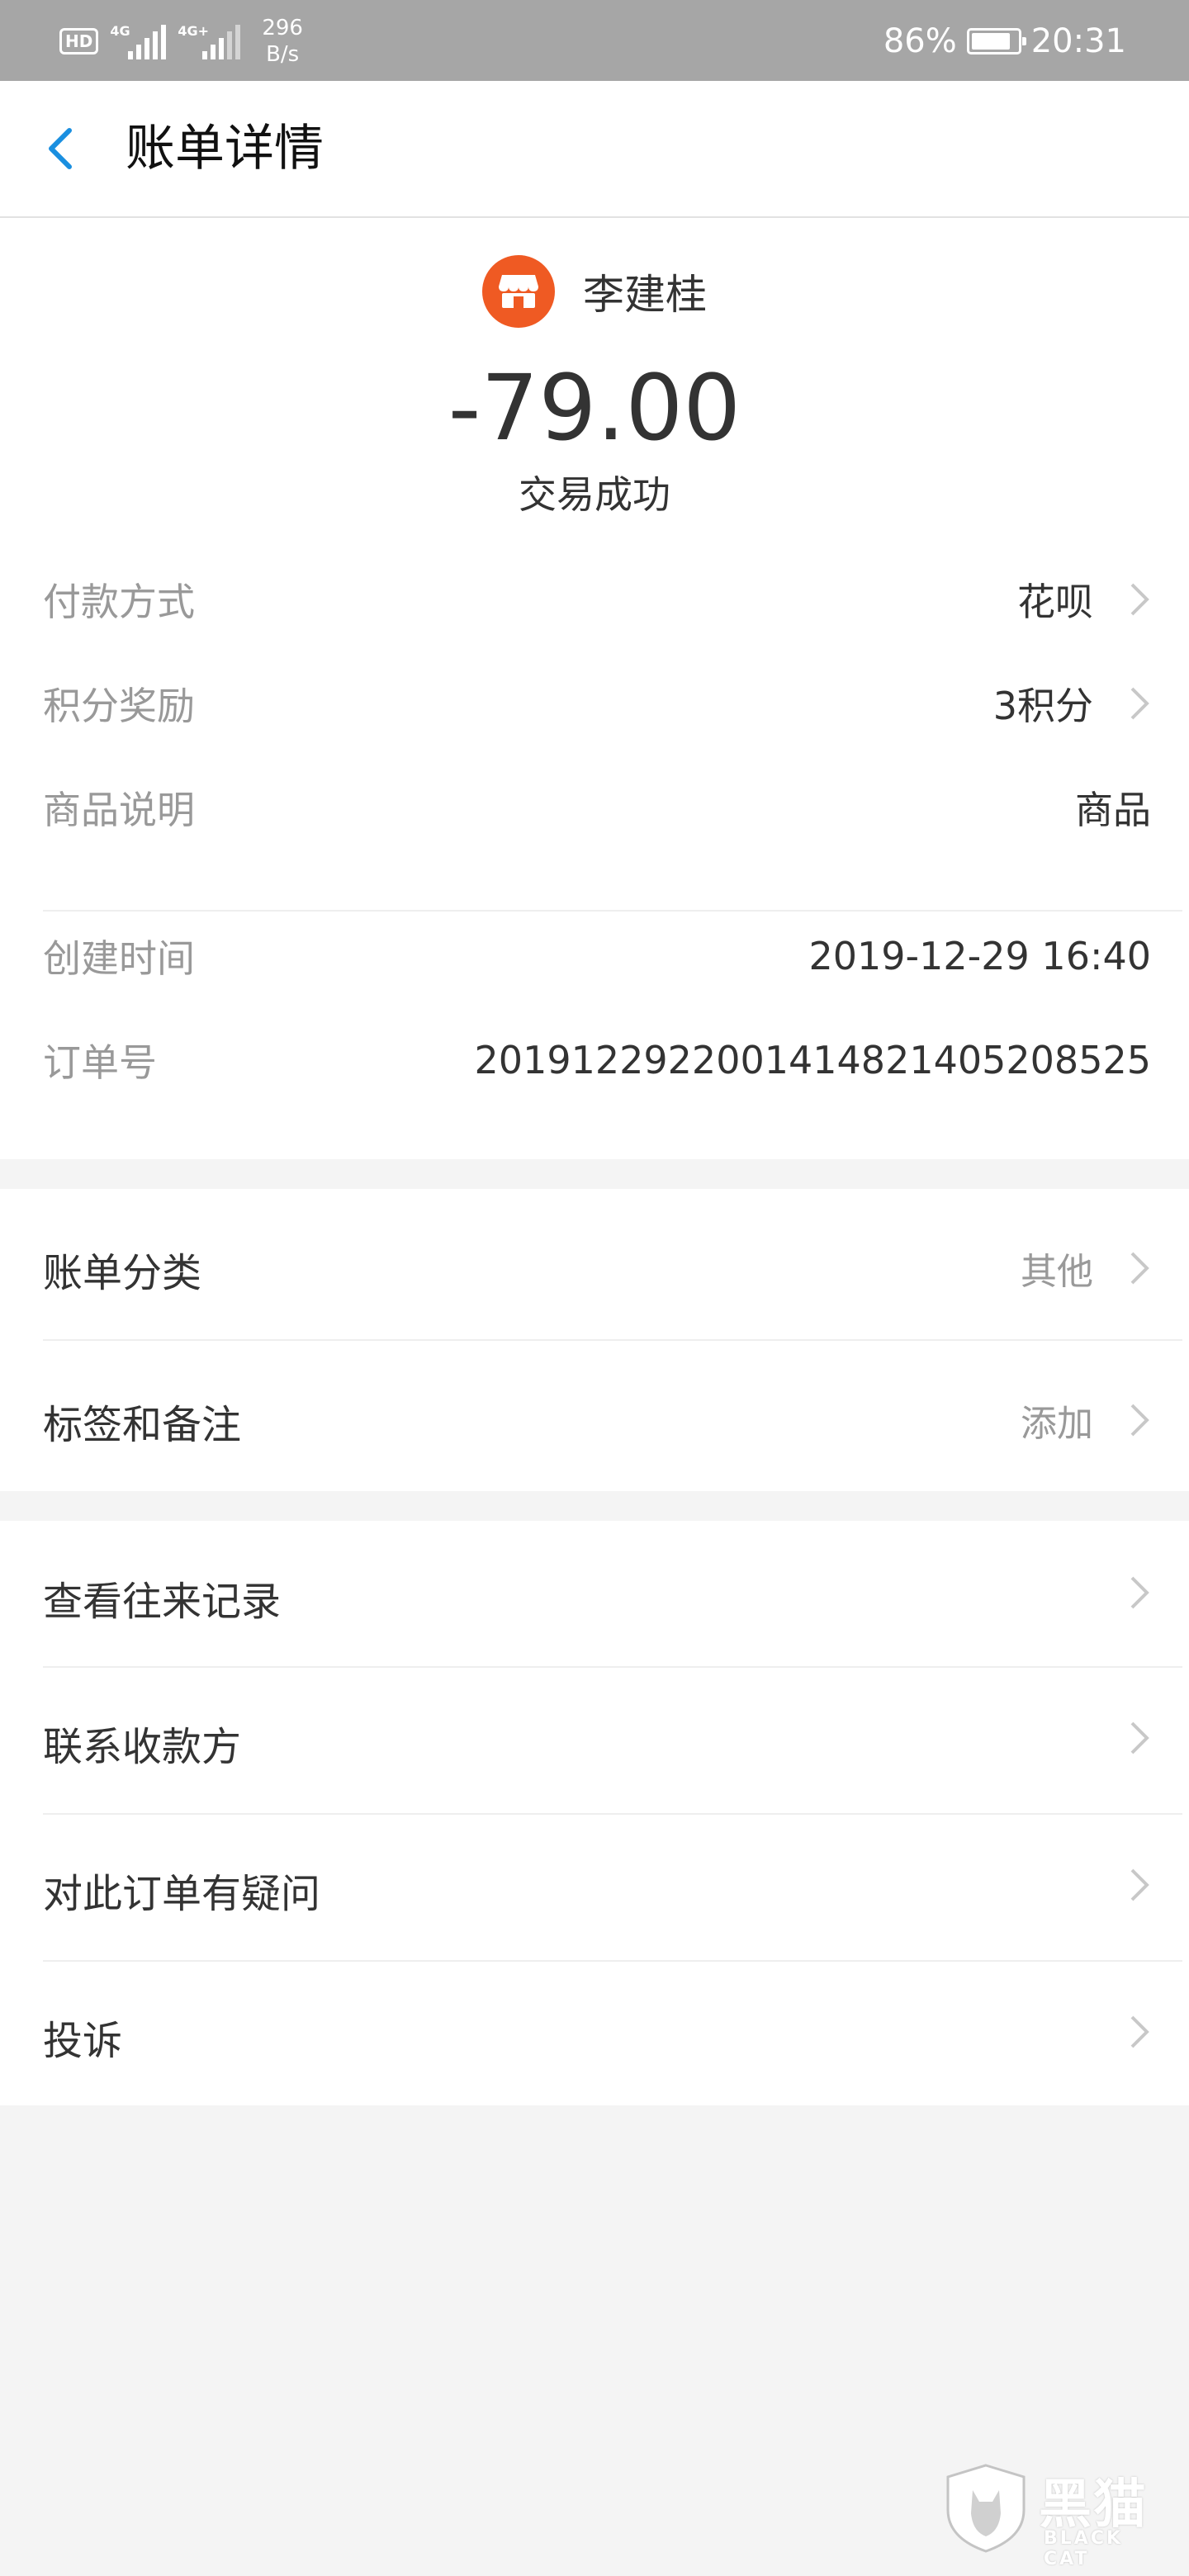  What do you see at coordinates (597, 703) in the screenshot?
I see `points-reward-row: 积分奖励 3积分` at bounding box center [597, 703].